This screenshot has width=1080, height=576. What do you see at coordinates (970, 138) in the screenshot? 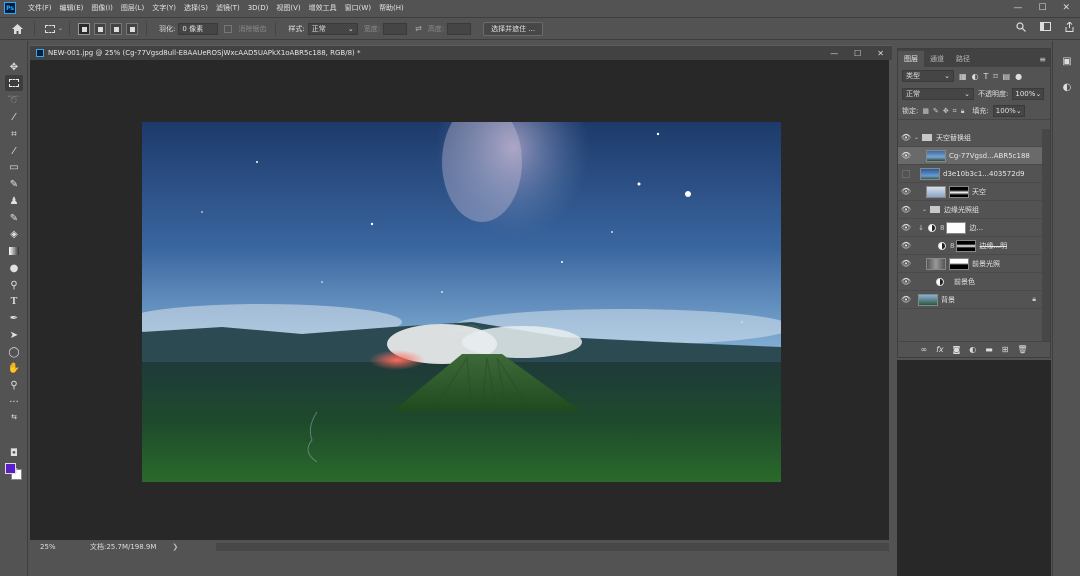
I see `layer-row: 👁︎ ⌄ 天空替换组` at bounding box center [970, 138].